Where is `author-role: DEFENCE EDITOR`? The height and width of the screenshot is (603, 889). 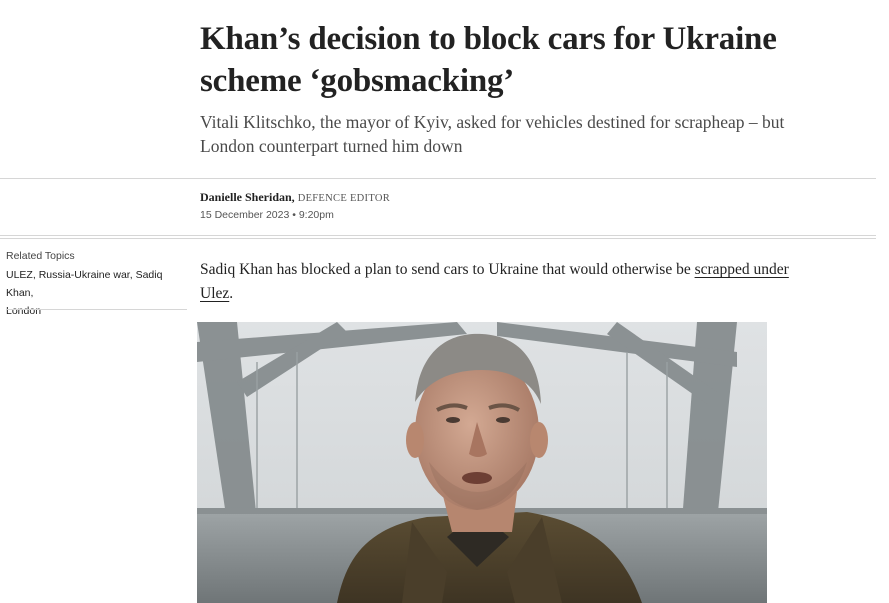
author-role: DEFENCE EDITOR is located at coordinates (344, 198).